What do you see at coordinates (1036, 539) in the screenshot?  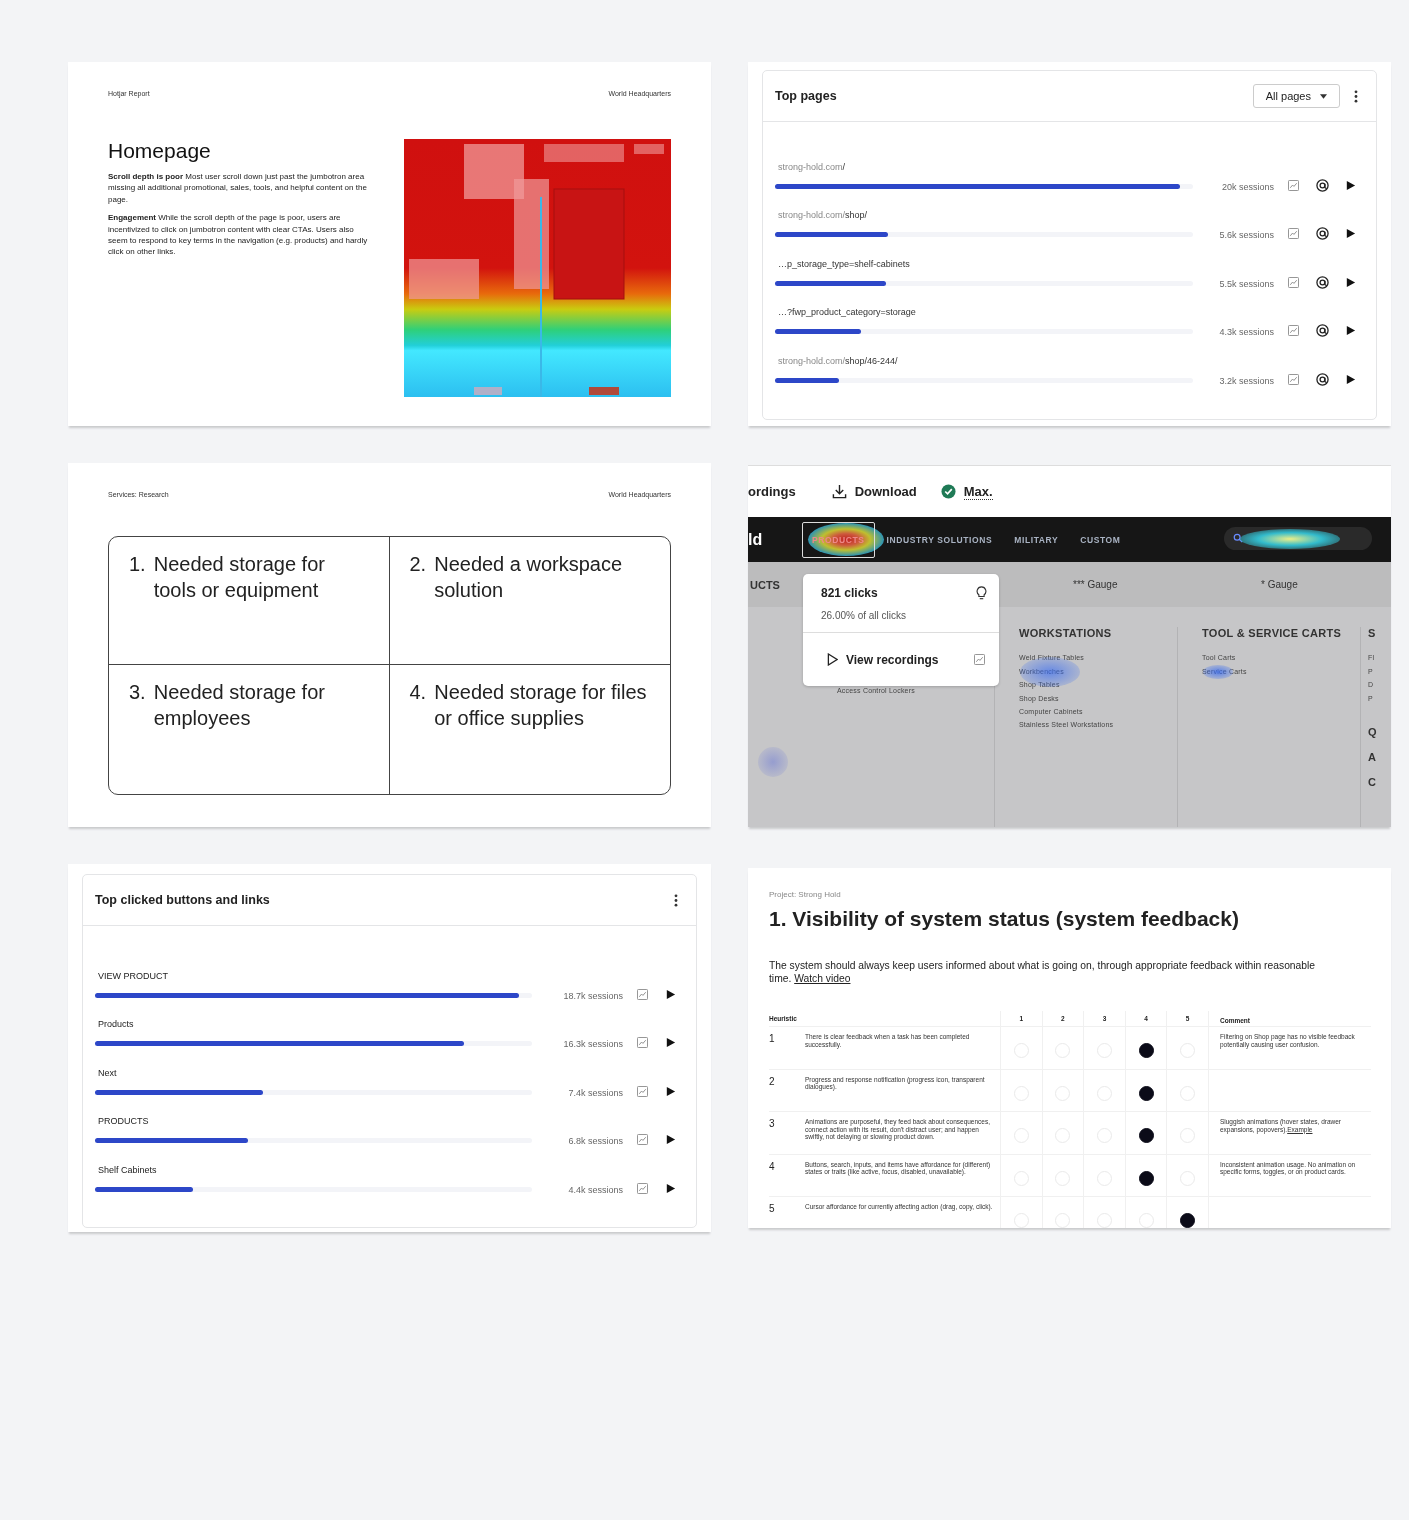 I see `nav-link: MILITARY` at bounding box center [1036, 539].